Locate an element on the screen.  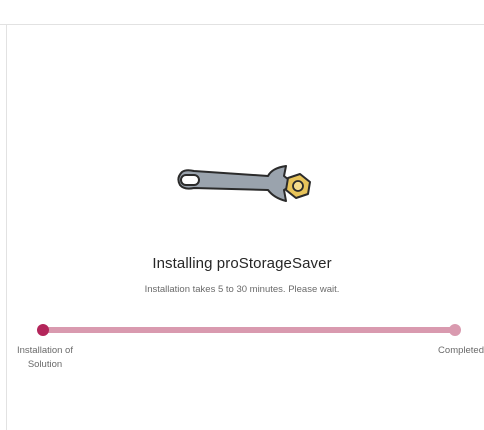
start-label-line2: Solution is located at coordinates (45, 364).